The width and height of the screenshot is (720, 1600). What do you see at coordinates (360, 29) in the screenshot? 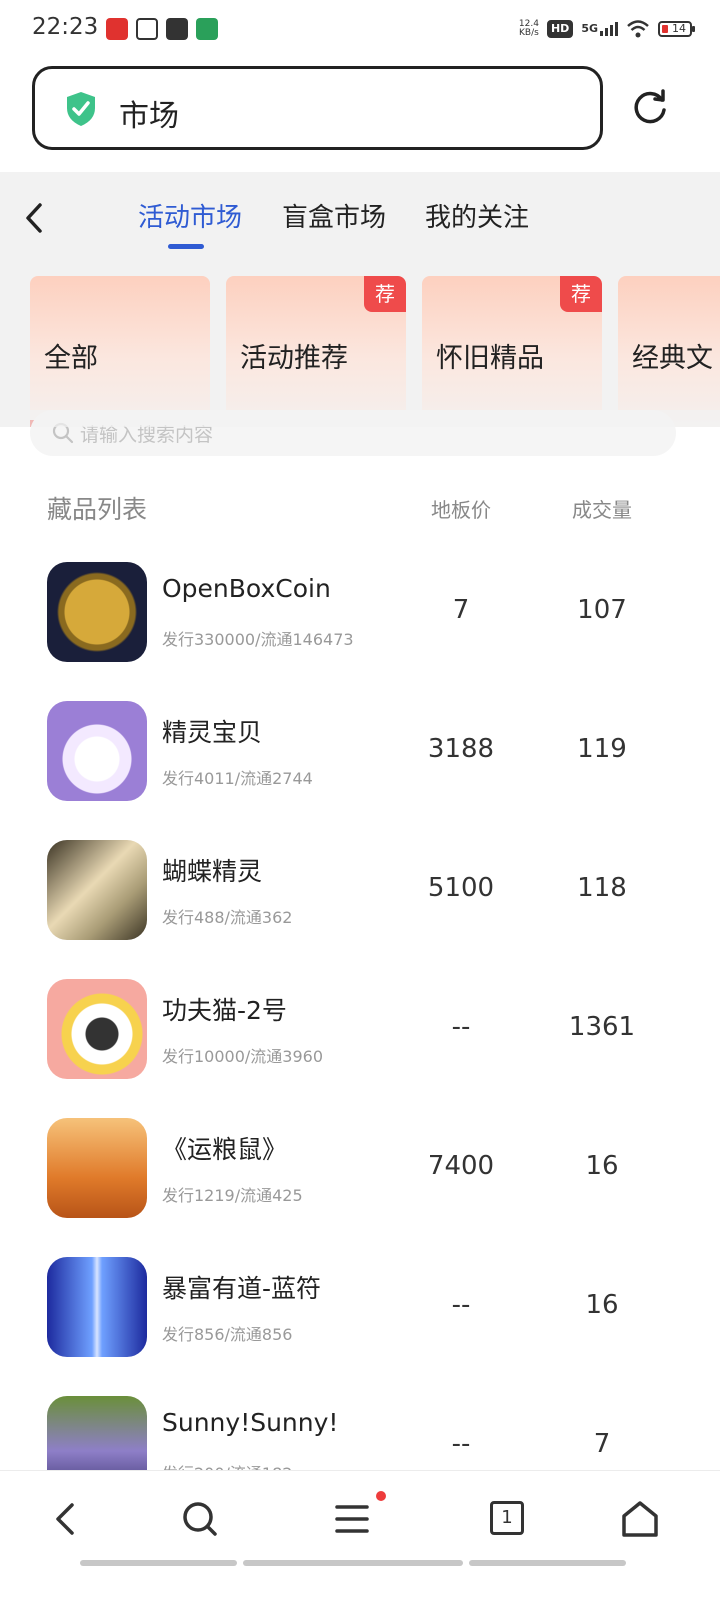
I see `status-bar: 22:23 12.4 KB/s HD 5G 14` at bounding box center [360, 29].